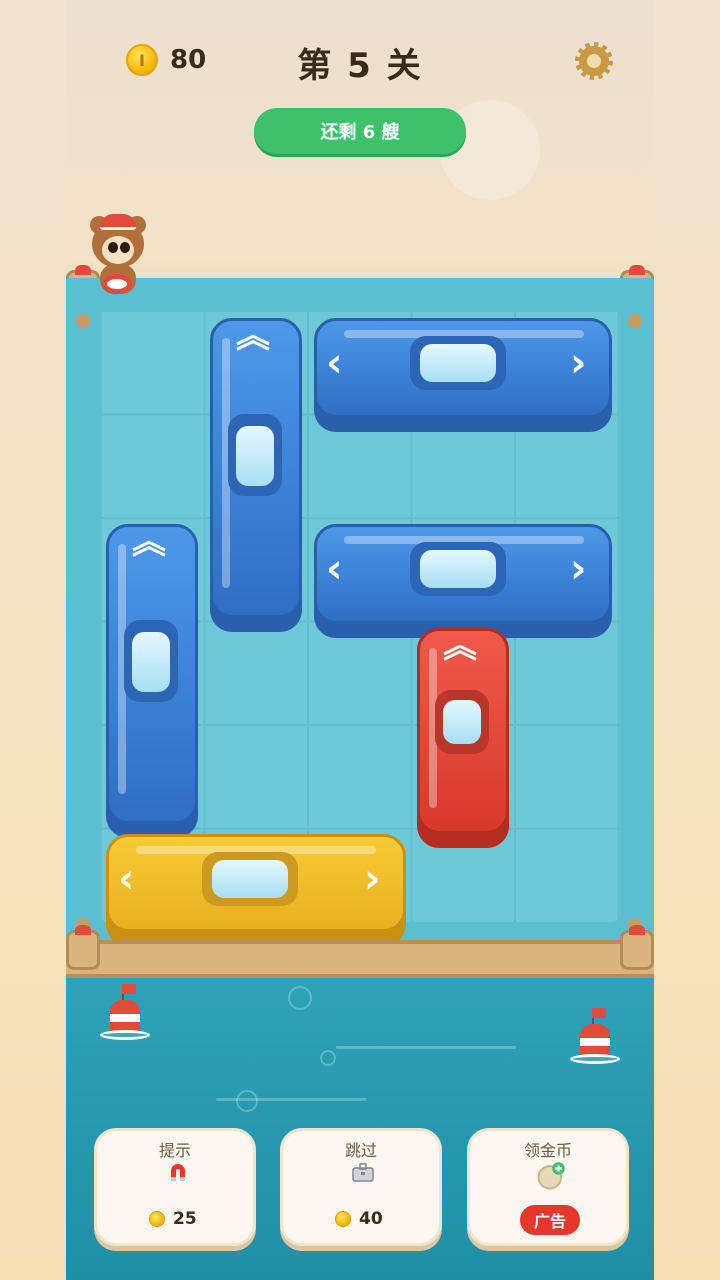 The image size is (720, 1280). What do you see at coordinates (166, 60) in the screenshot?
I see `coin-balance: I 80` at bounding box center [166, 60].